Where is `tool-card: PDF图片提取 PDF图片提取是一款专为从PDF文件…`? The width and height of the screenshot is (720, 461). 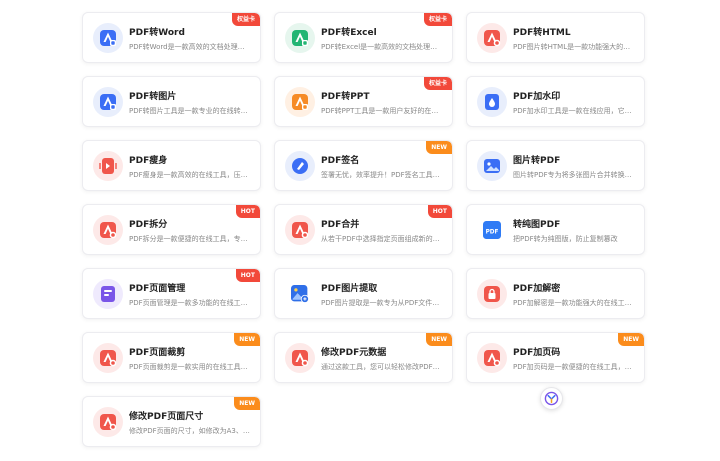
tool-card: PDF图片提取 PDF图片提取是一款专为从PDF文件… is located at coordinates (363, 293).